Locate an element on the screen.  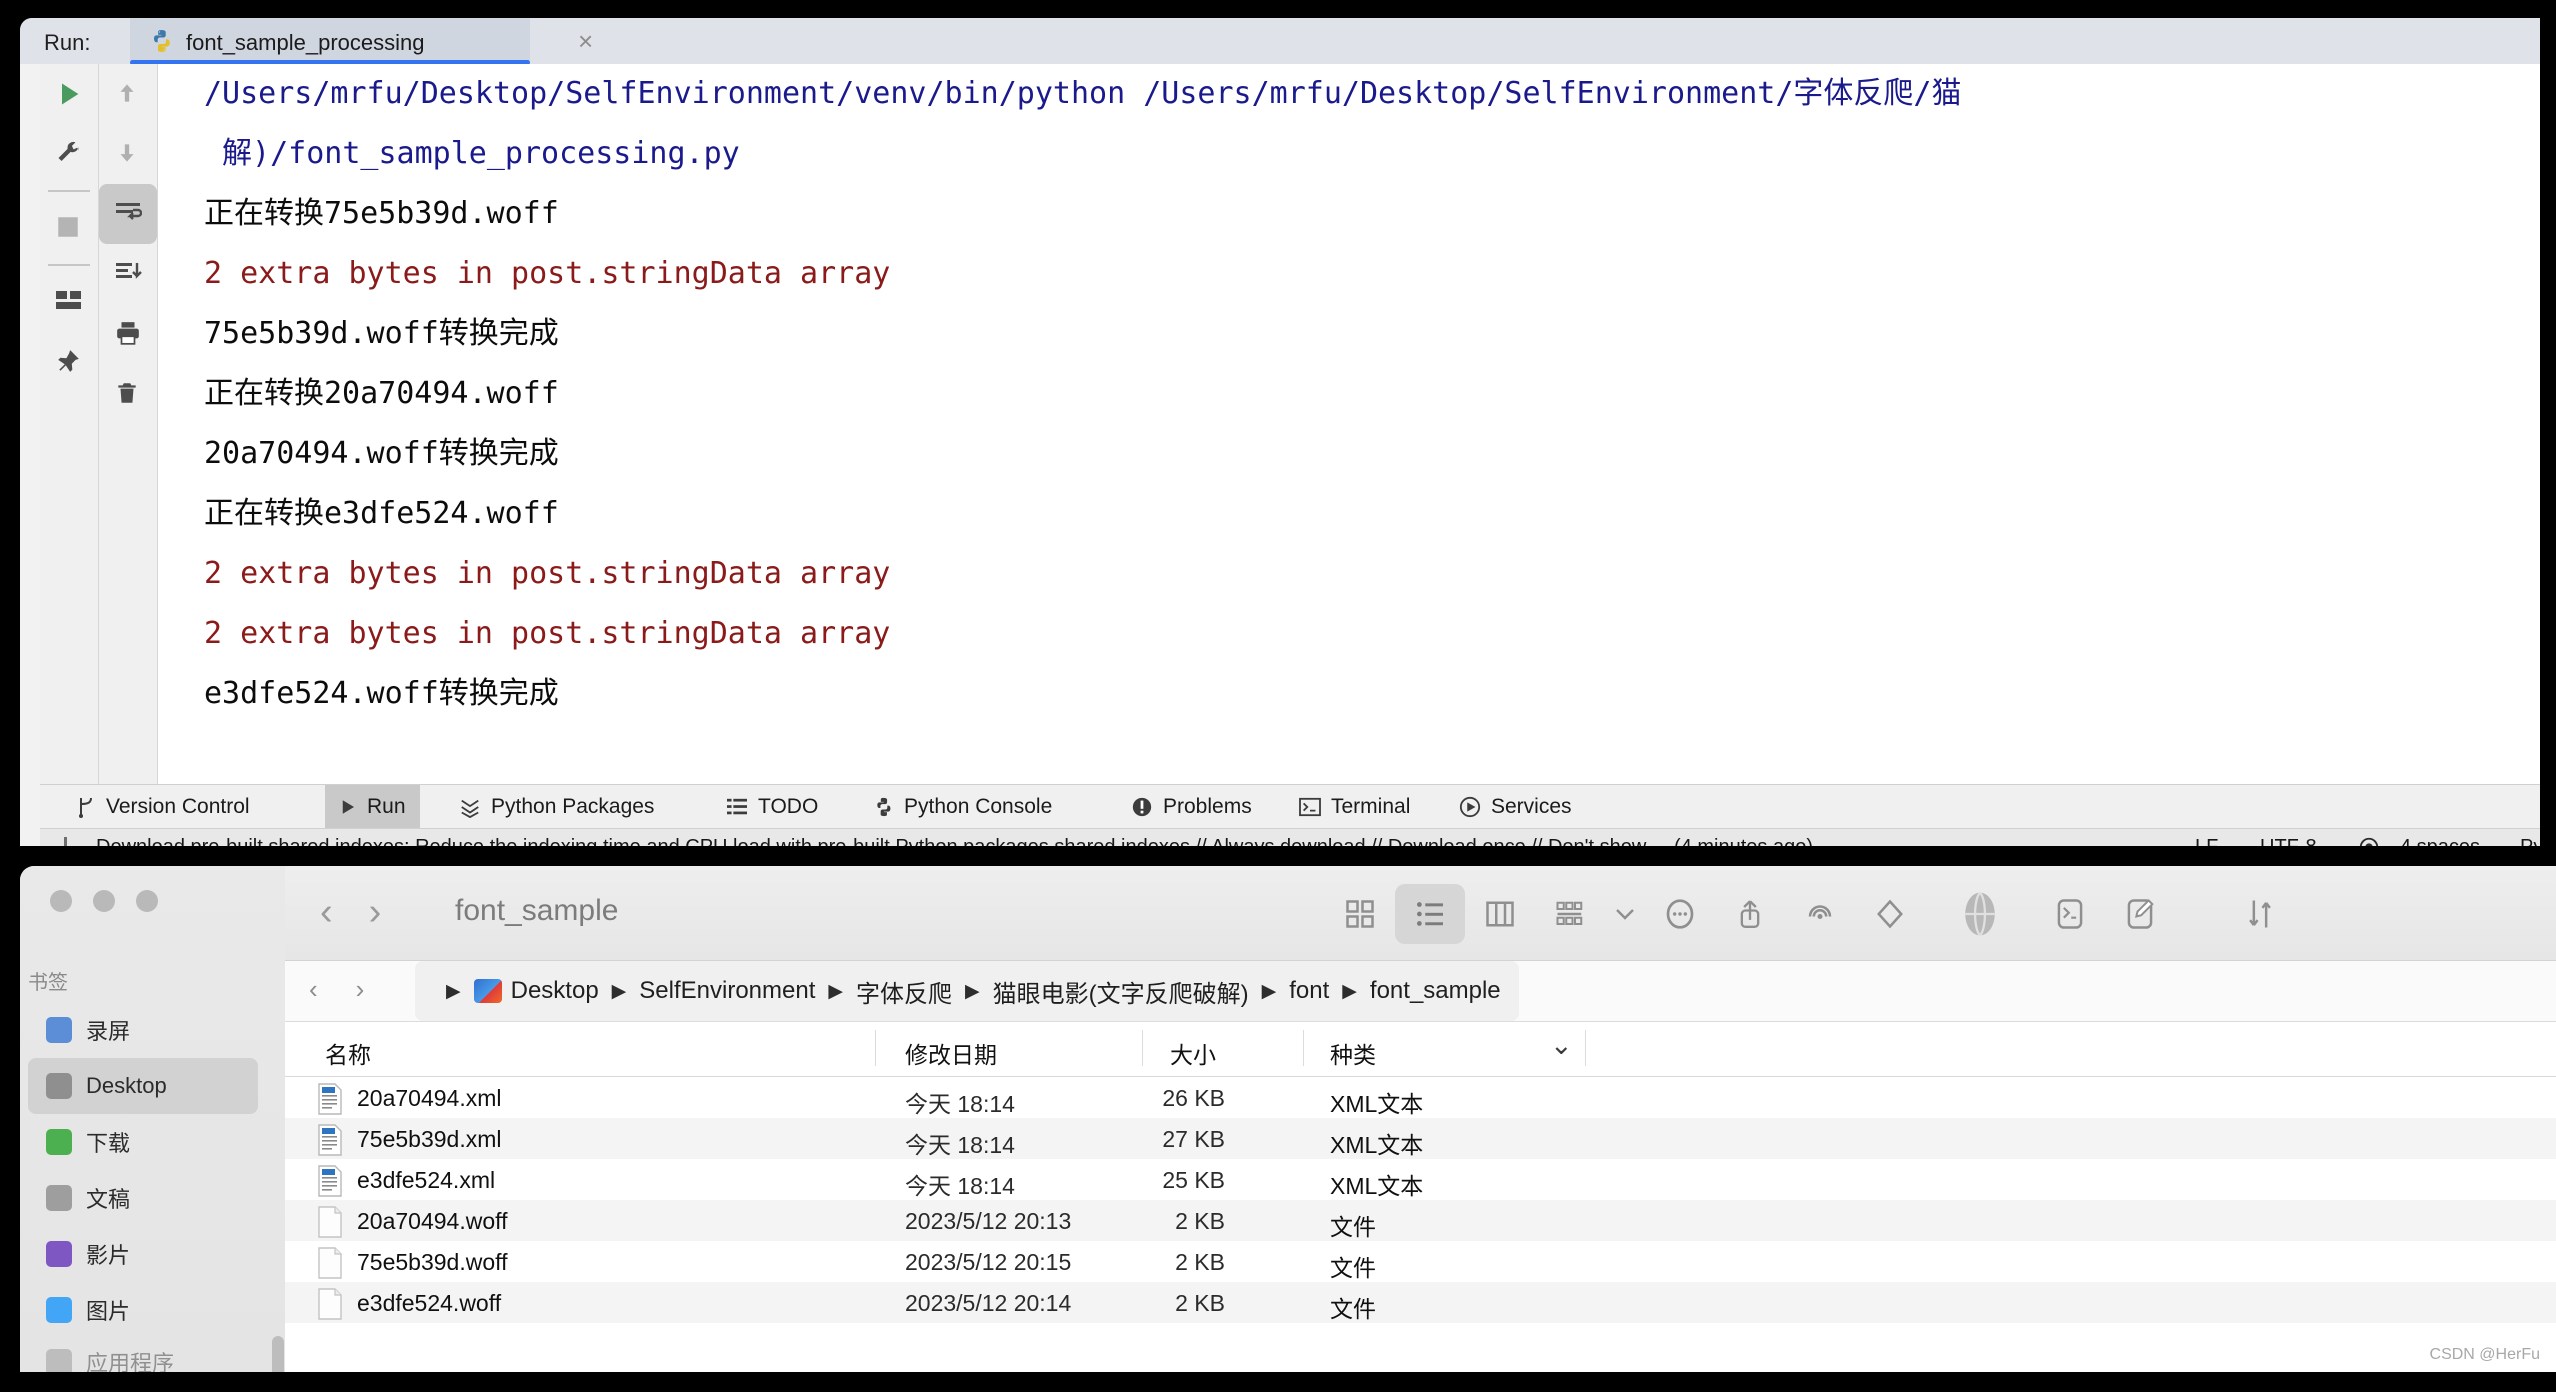
share-button is located at coordinates (1750, 914).